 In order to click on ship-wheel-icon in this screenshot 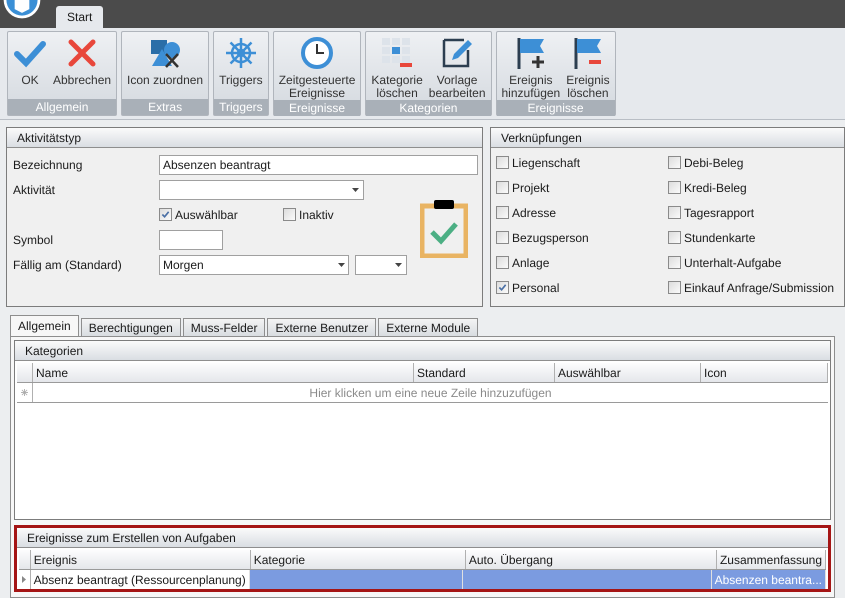, I will do `click(241, 53)`.